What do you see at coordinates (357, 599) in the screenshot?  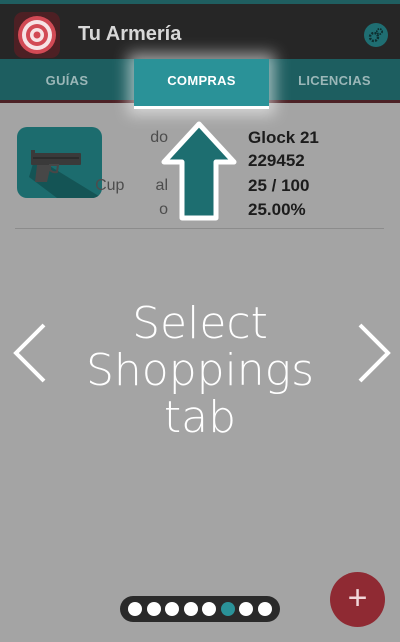 I see `add-button: +` at bounding box center [357, 599].